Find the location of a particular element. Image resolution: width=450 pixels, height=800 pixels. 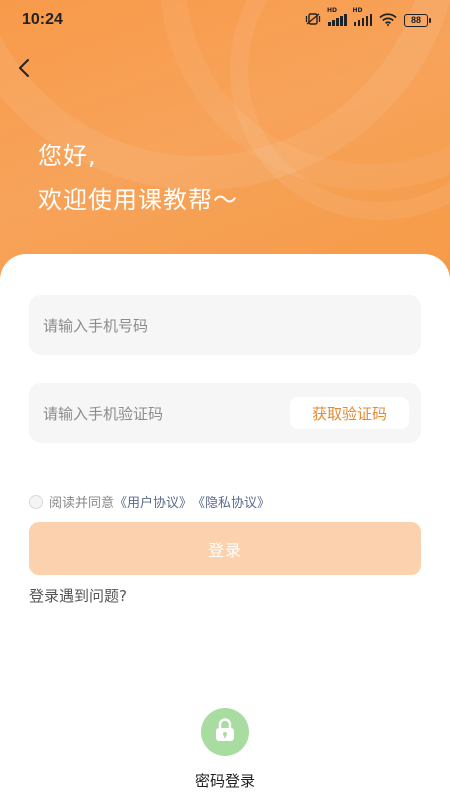

vibrate-icon is located at coordinates (313, 20).